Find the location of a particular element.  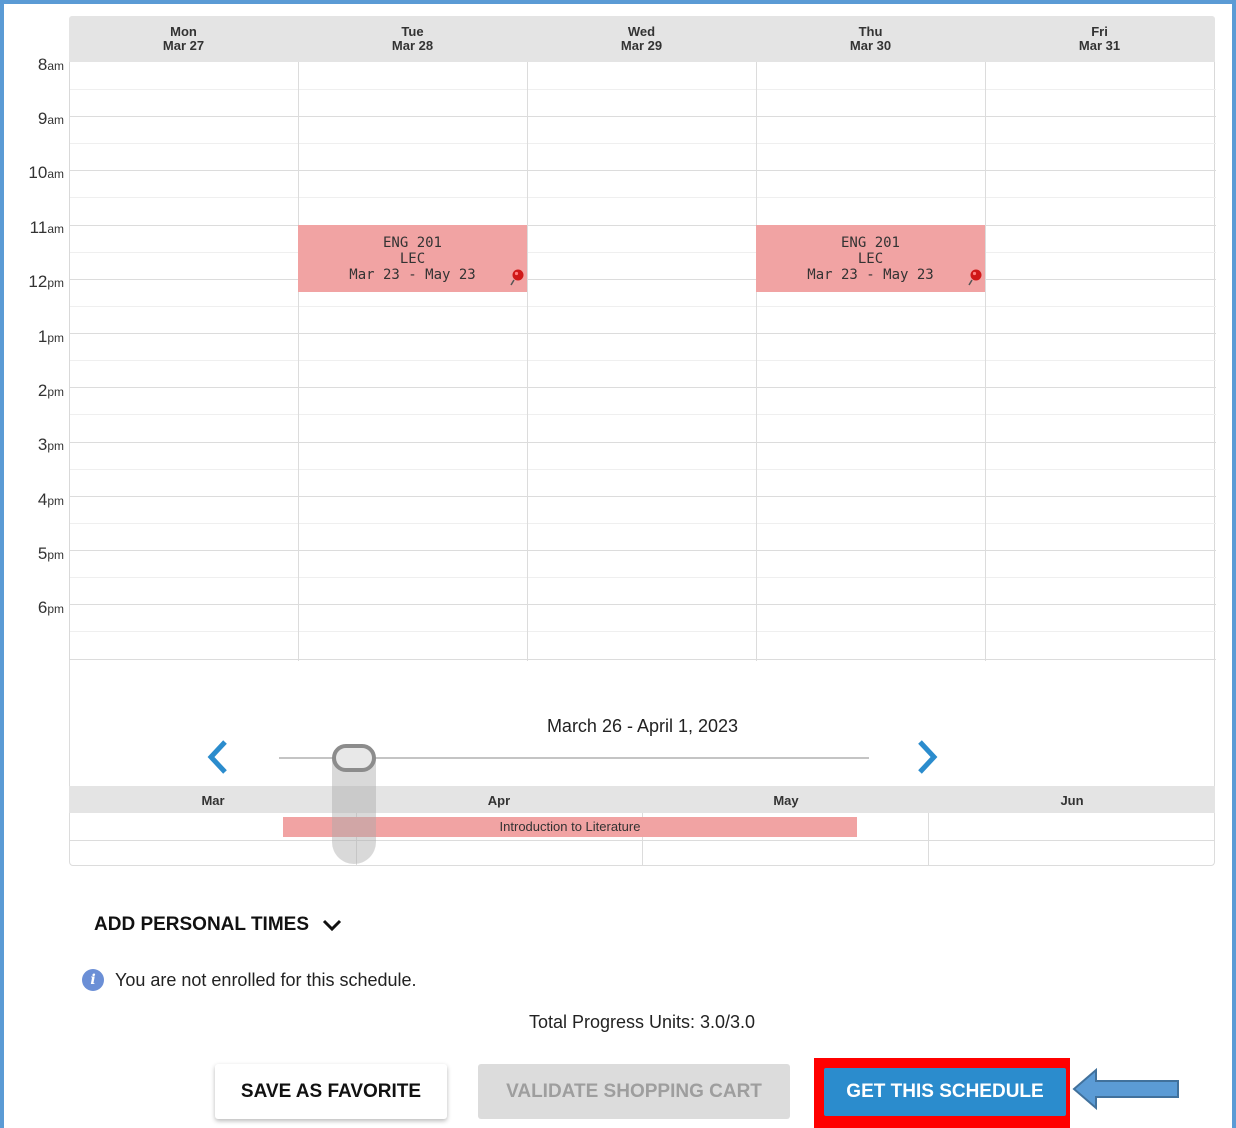

day-header-tue: Tue Mar 28 is located at coordinates (412, 39).